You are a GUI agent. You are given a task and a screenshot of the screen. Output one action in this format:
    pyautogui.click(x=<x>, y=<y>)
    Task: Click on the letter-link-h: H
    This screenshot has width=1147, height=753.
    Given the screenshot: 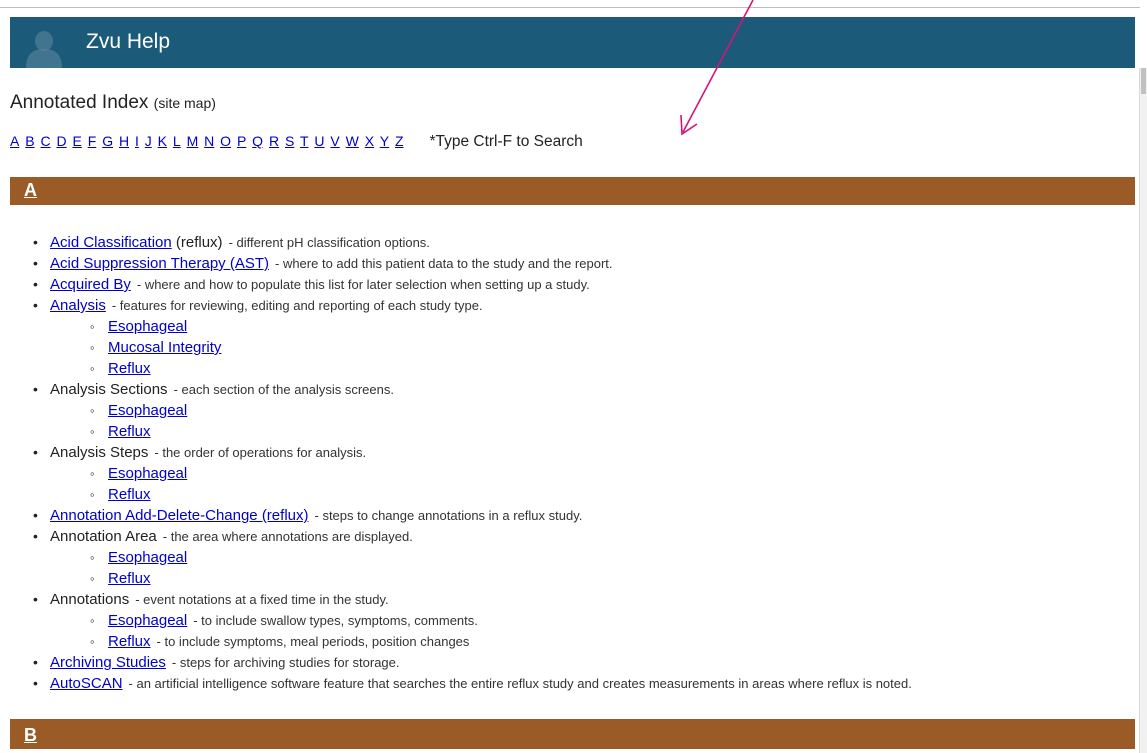 What is the action you would take?
    pyautogui.click(x=124, y=141)
    